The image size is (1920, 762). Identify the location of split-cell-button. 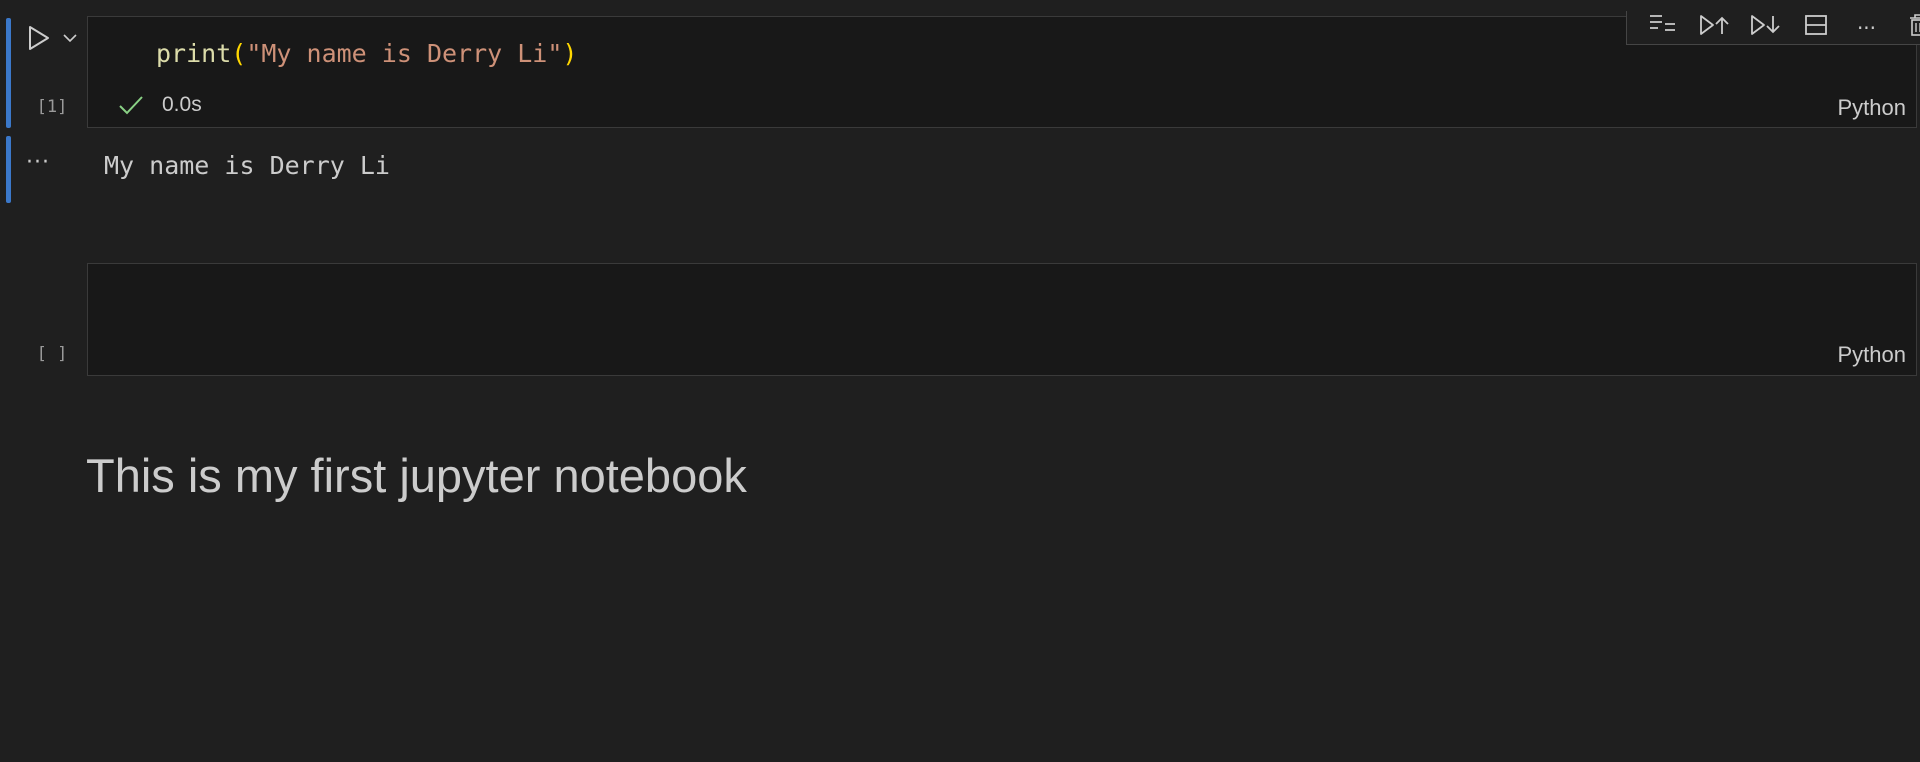
(1816, 23).